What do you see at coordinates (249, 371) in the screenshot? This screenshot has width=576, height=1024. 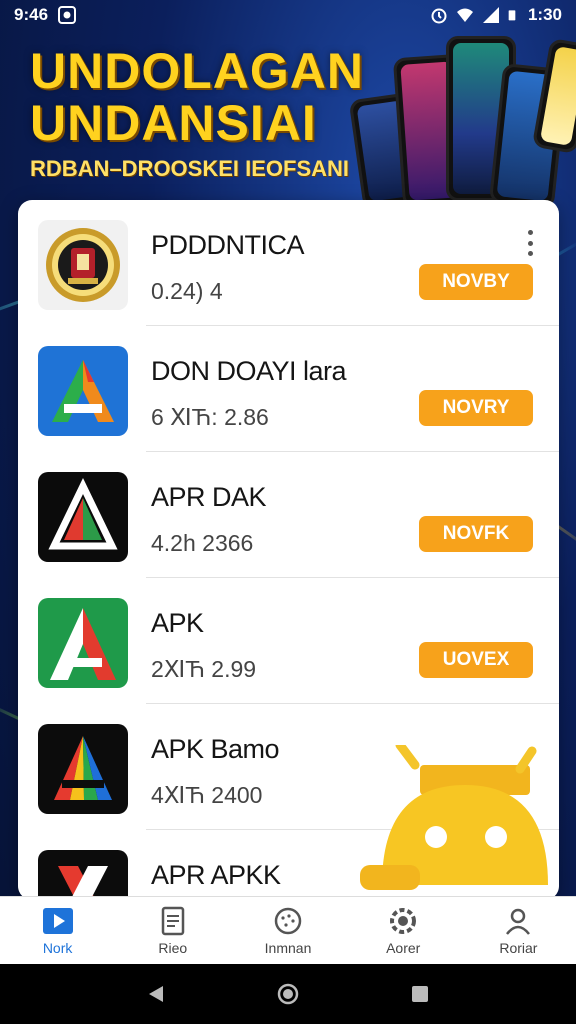 I see `app-name: DON DOAYI lara` at bounding box center [249, 371].